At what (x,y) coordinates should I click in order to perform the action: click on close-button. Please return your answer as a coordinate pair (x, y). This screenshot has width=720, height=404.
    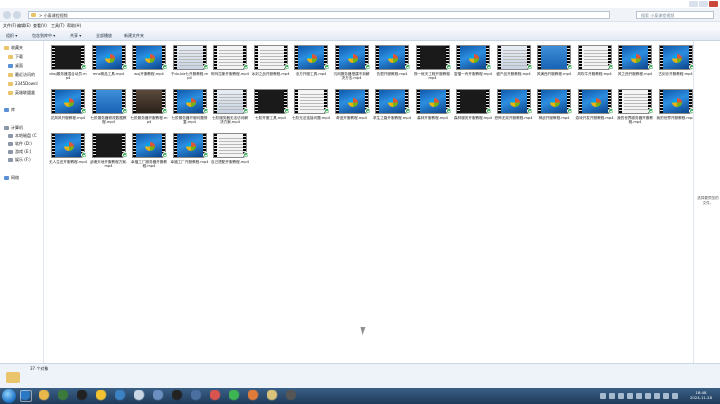
    Looking at the image, I should click on (713, 4).